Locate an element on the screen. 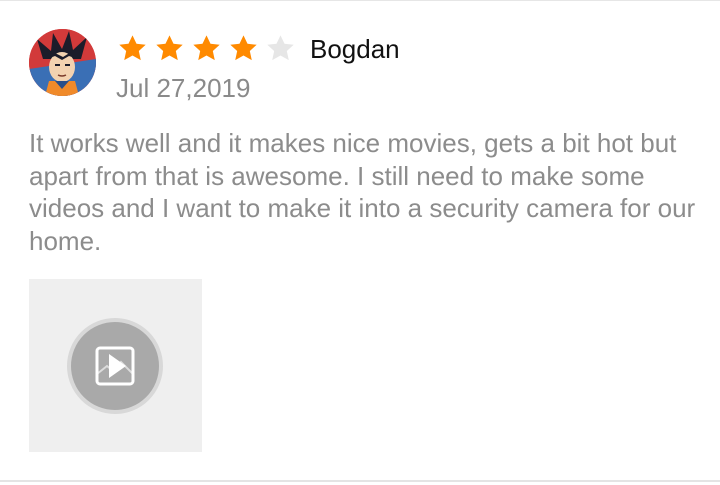  star-empty-icon is located at coordinates (280, 48).